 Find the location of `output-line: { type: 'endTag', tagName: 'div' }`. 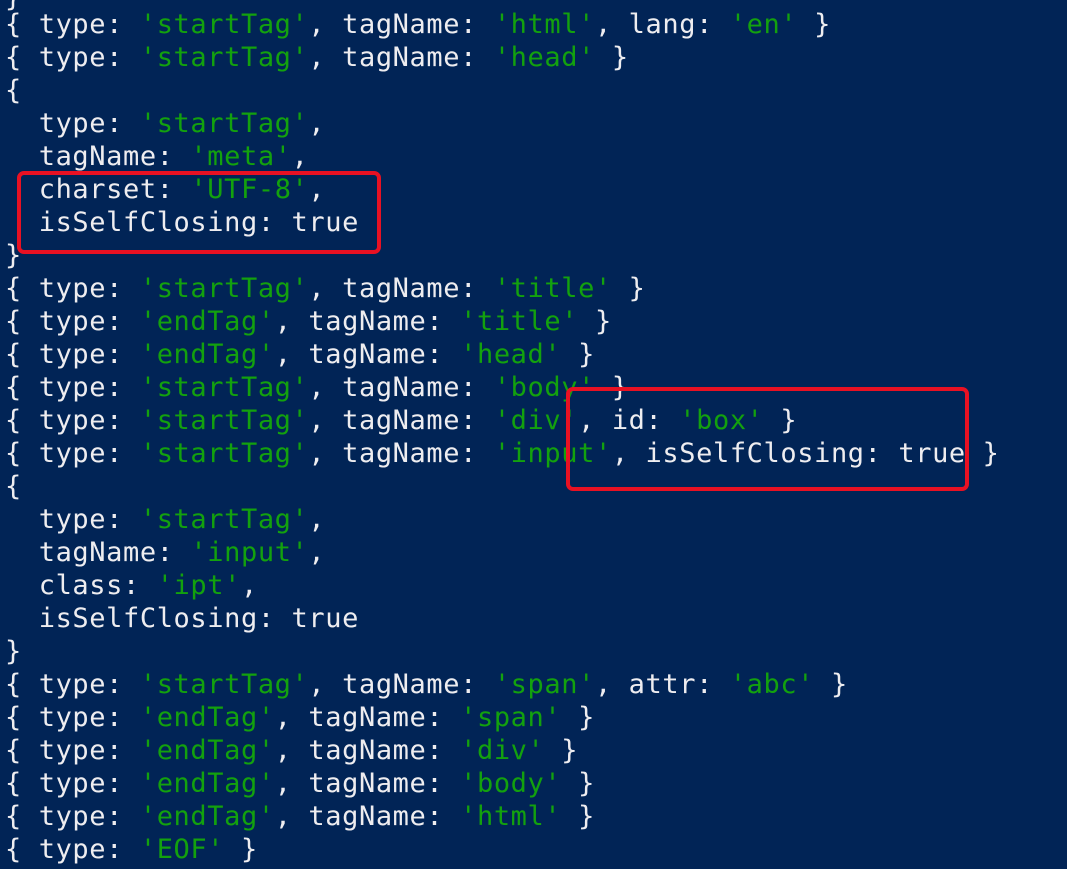

output-line: { type: 'endTag', tagName: 'div' } is located at coordinates (291, 750).